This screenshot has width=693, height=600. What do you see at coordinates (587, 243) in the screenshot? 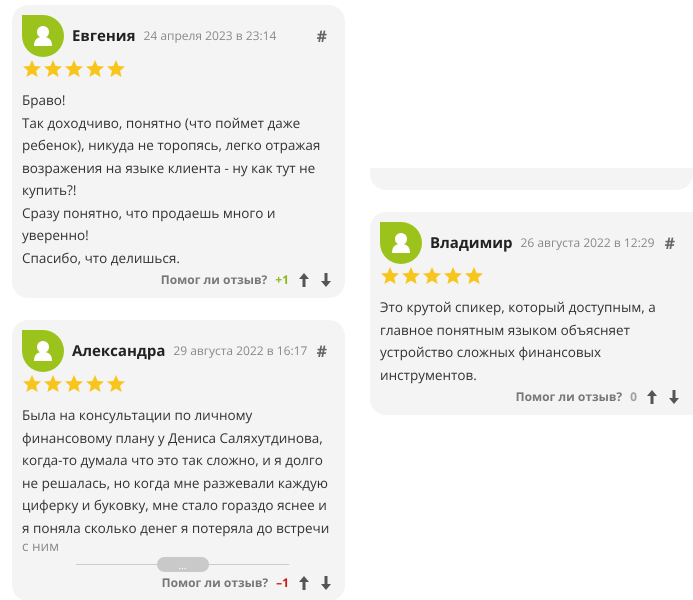
I see `review-date: 26 августа 2022 в 12:29` at bounding box center [587, 243].